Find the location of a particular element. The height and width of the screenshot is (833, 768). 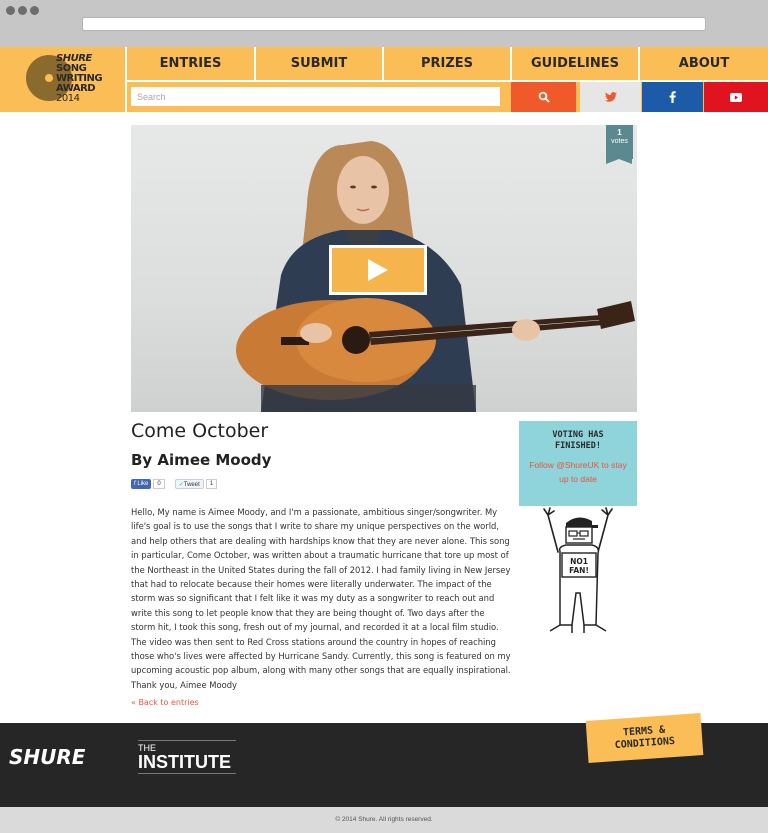

tweet-button: ✓Tweet 1 is located at coordinates (196, 484).